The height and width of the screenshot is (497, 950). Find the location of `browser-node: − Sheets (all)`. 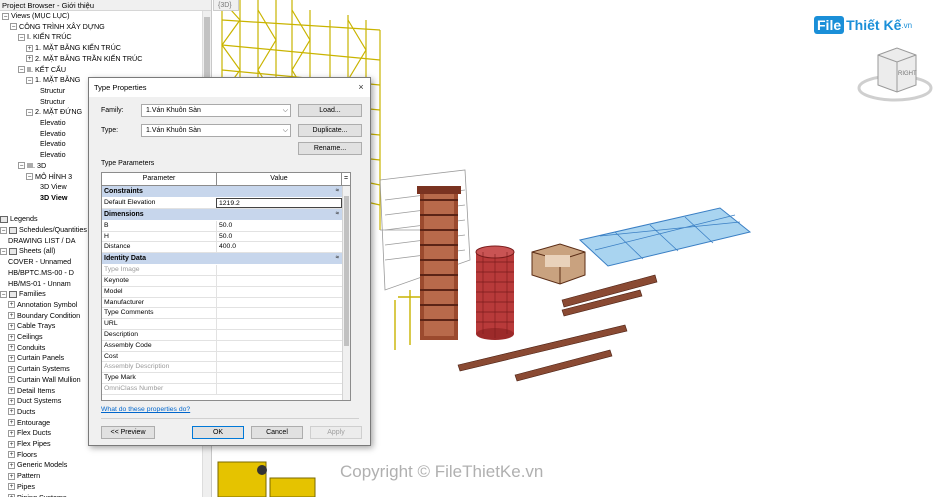

browser-node: − Sheets (all) is located at coordinates (27, 251).